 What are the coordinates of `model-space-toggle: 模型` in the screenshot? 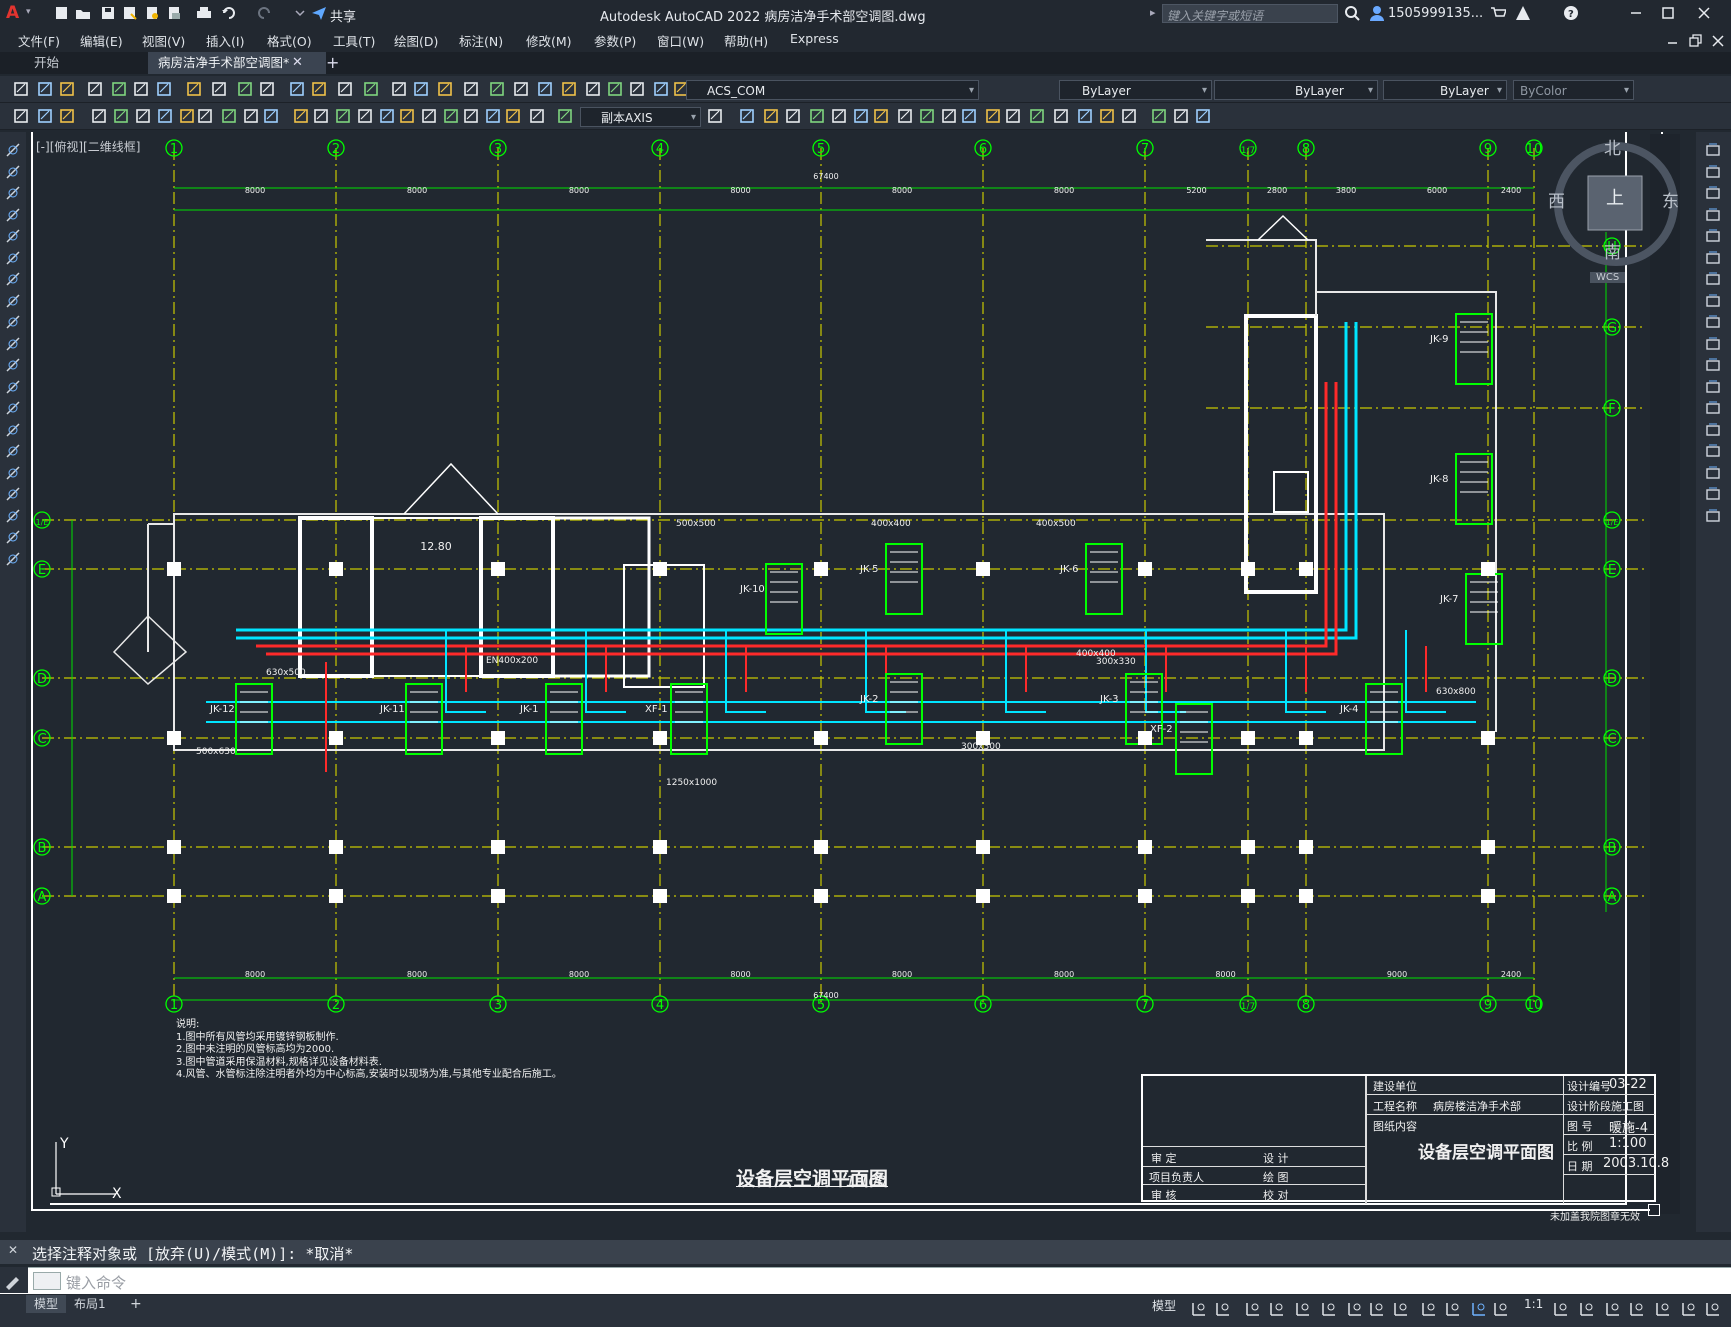 It's located at (1164, 1305).